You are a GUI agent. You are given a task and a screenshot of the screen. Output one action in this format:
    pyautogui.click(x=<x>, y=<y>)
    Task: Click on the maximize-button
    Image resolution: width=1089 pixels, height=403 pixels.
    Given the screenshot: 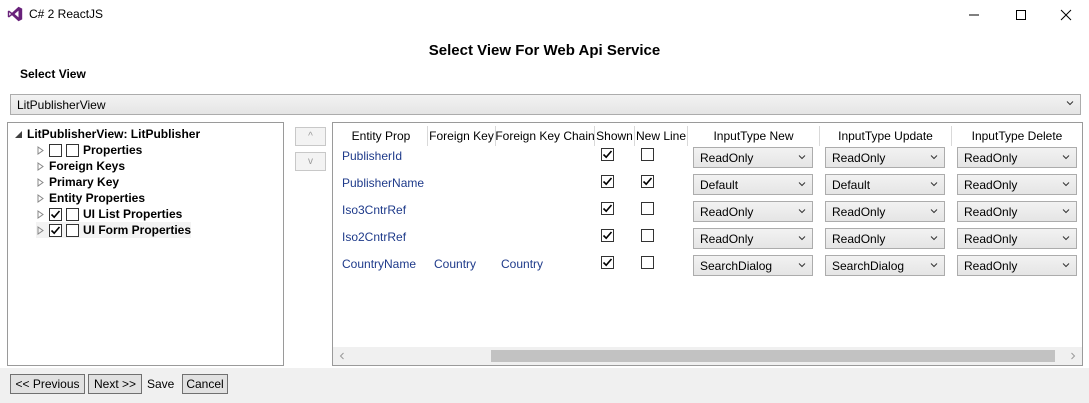 What is the action you would take?
    pyautogui.click(x=1021, y=15)
    